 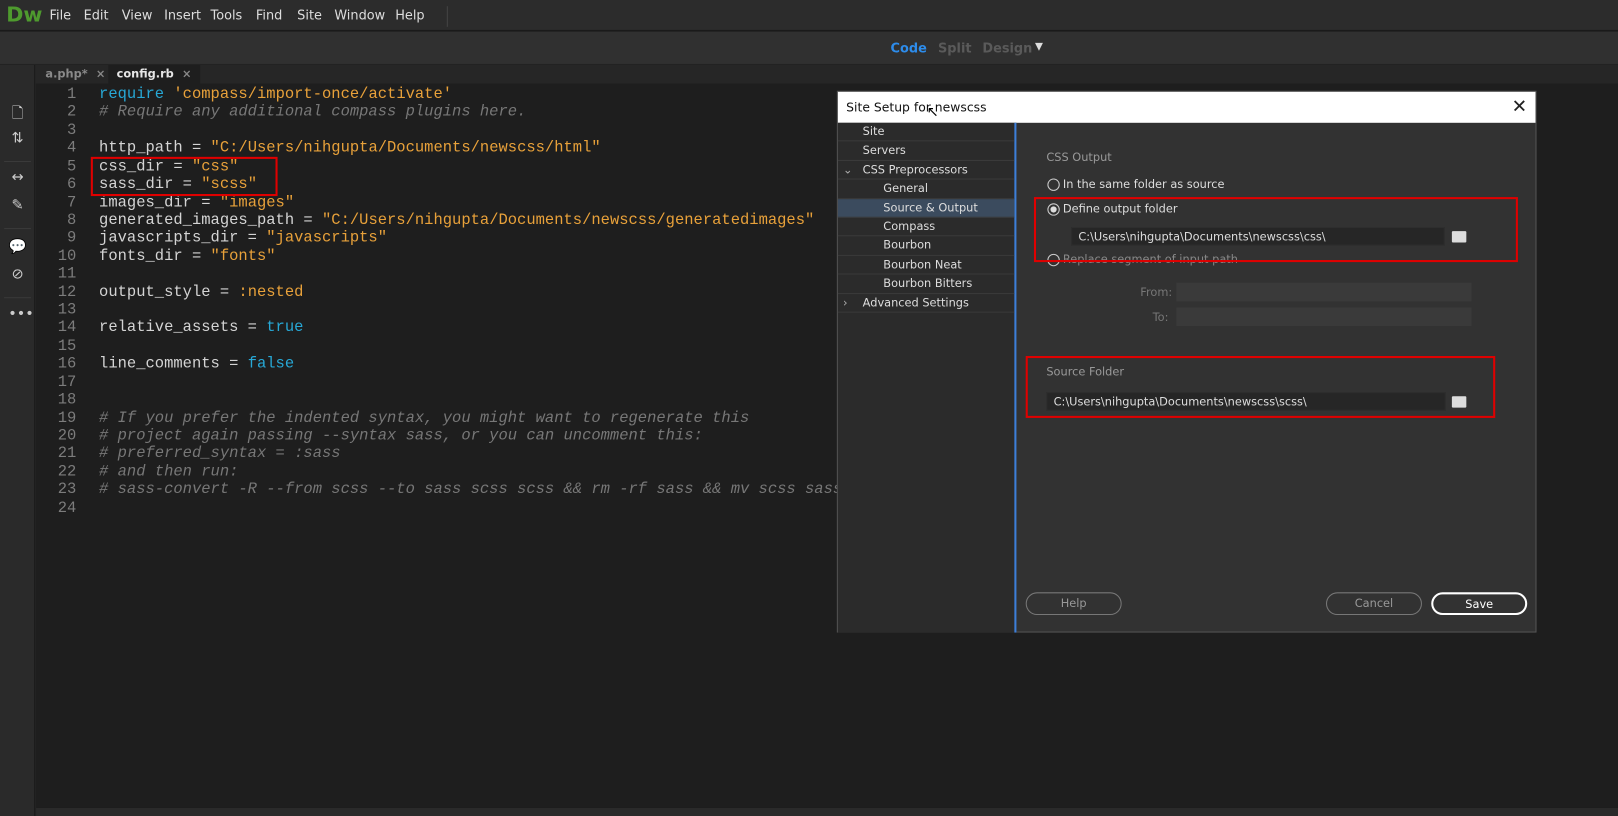 I want to click on radio-label: In the same folder as source, so click(x=1143, y=184).